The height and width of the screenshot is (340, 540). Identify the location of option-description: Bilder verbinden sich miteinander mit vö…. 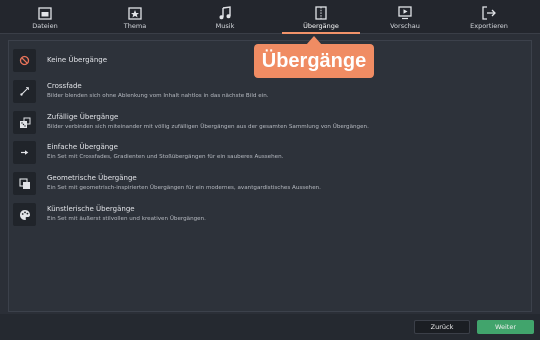
(208, 127).